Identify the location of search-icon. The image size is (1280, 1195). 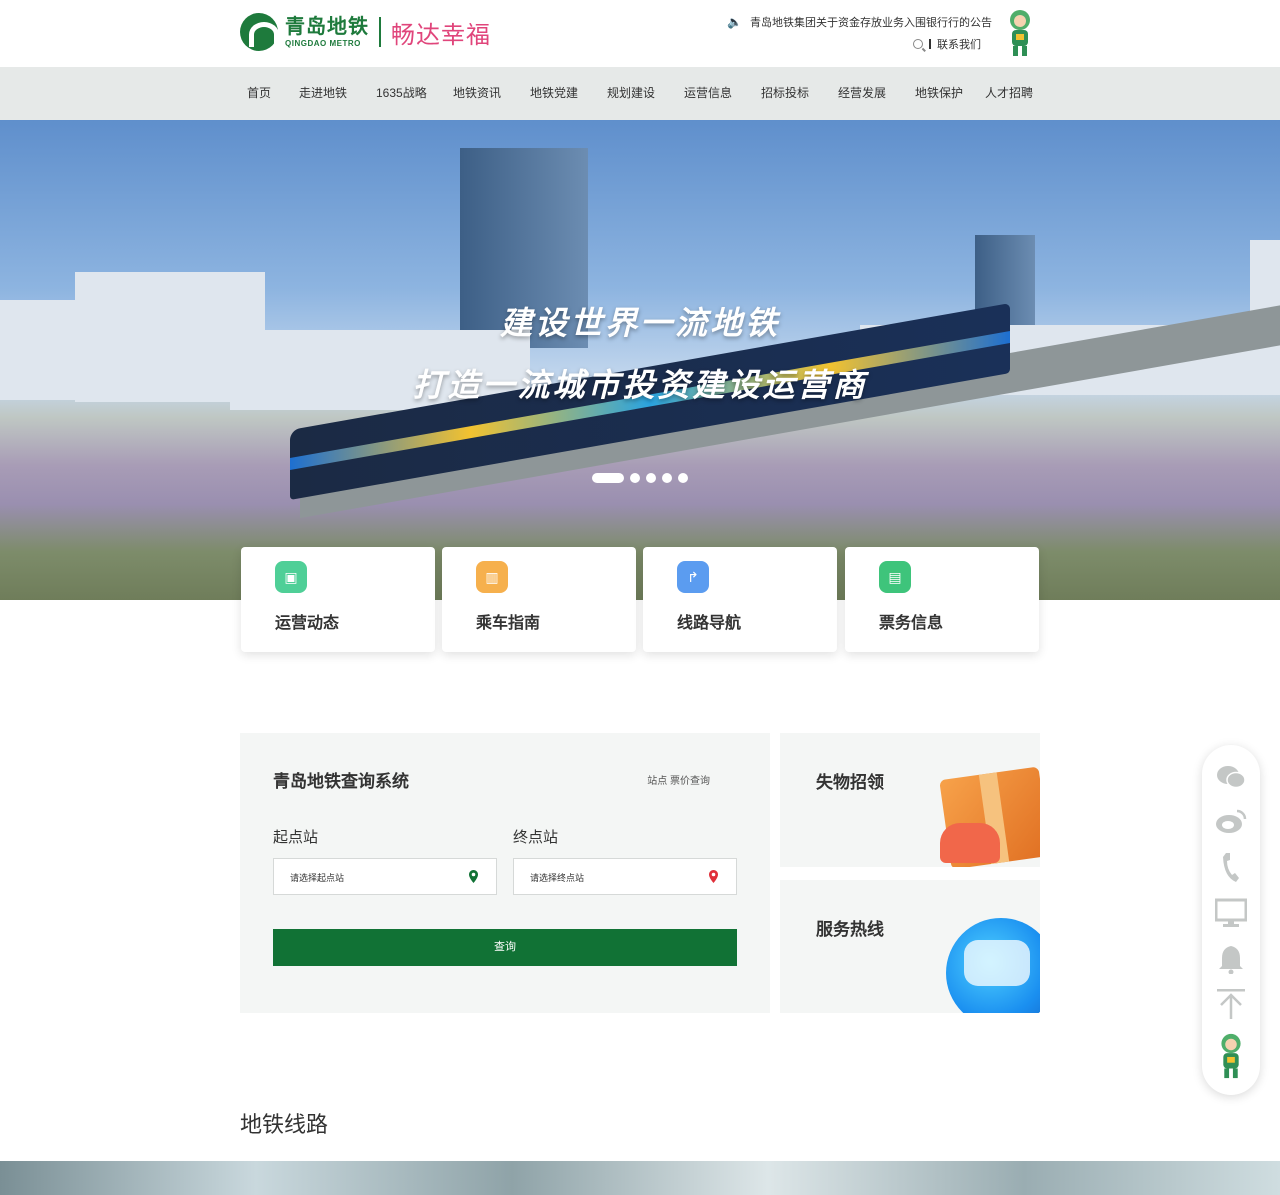
(918, 44).